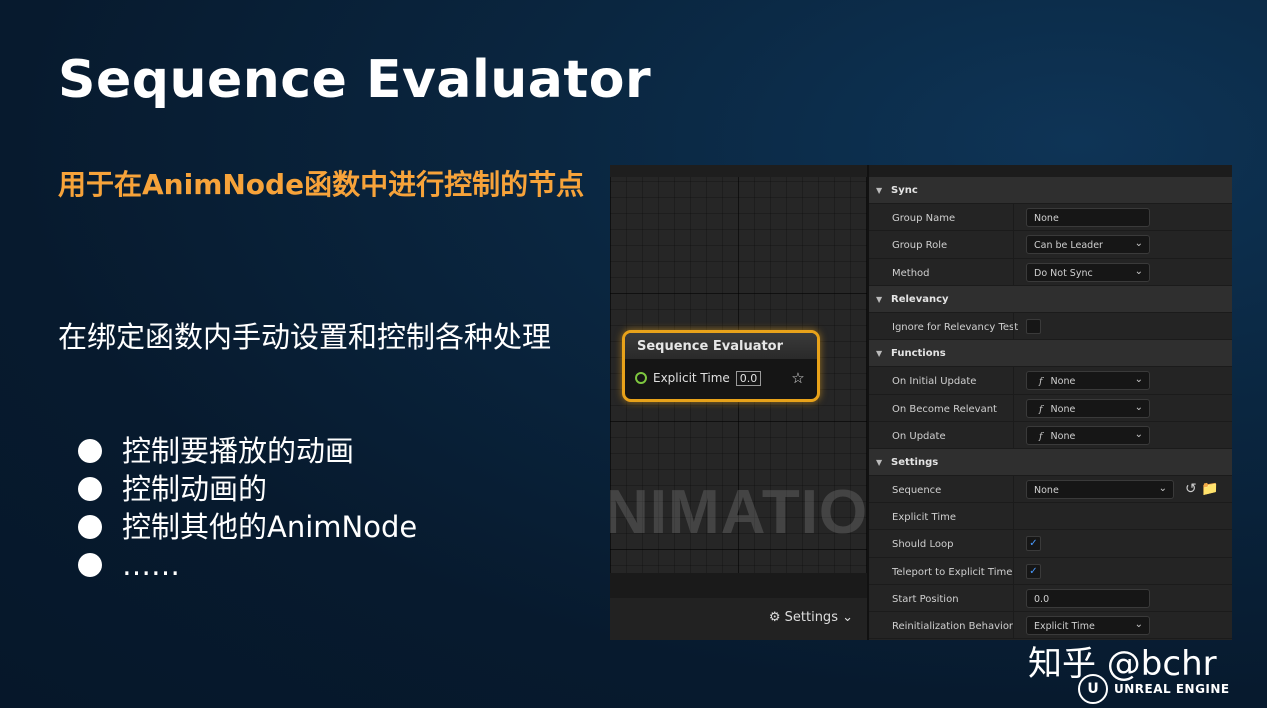  Describe the element at coordinates (641, 378) in the screenshot. I see `pin-circle-icon` at that location.